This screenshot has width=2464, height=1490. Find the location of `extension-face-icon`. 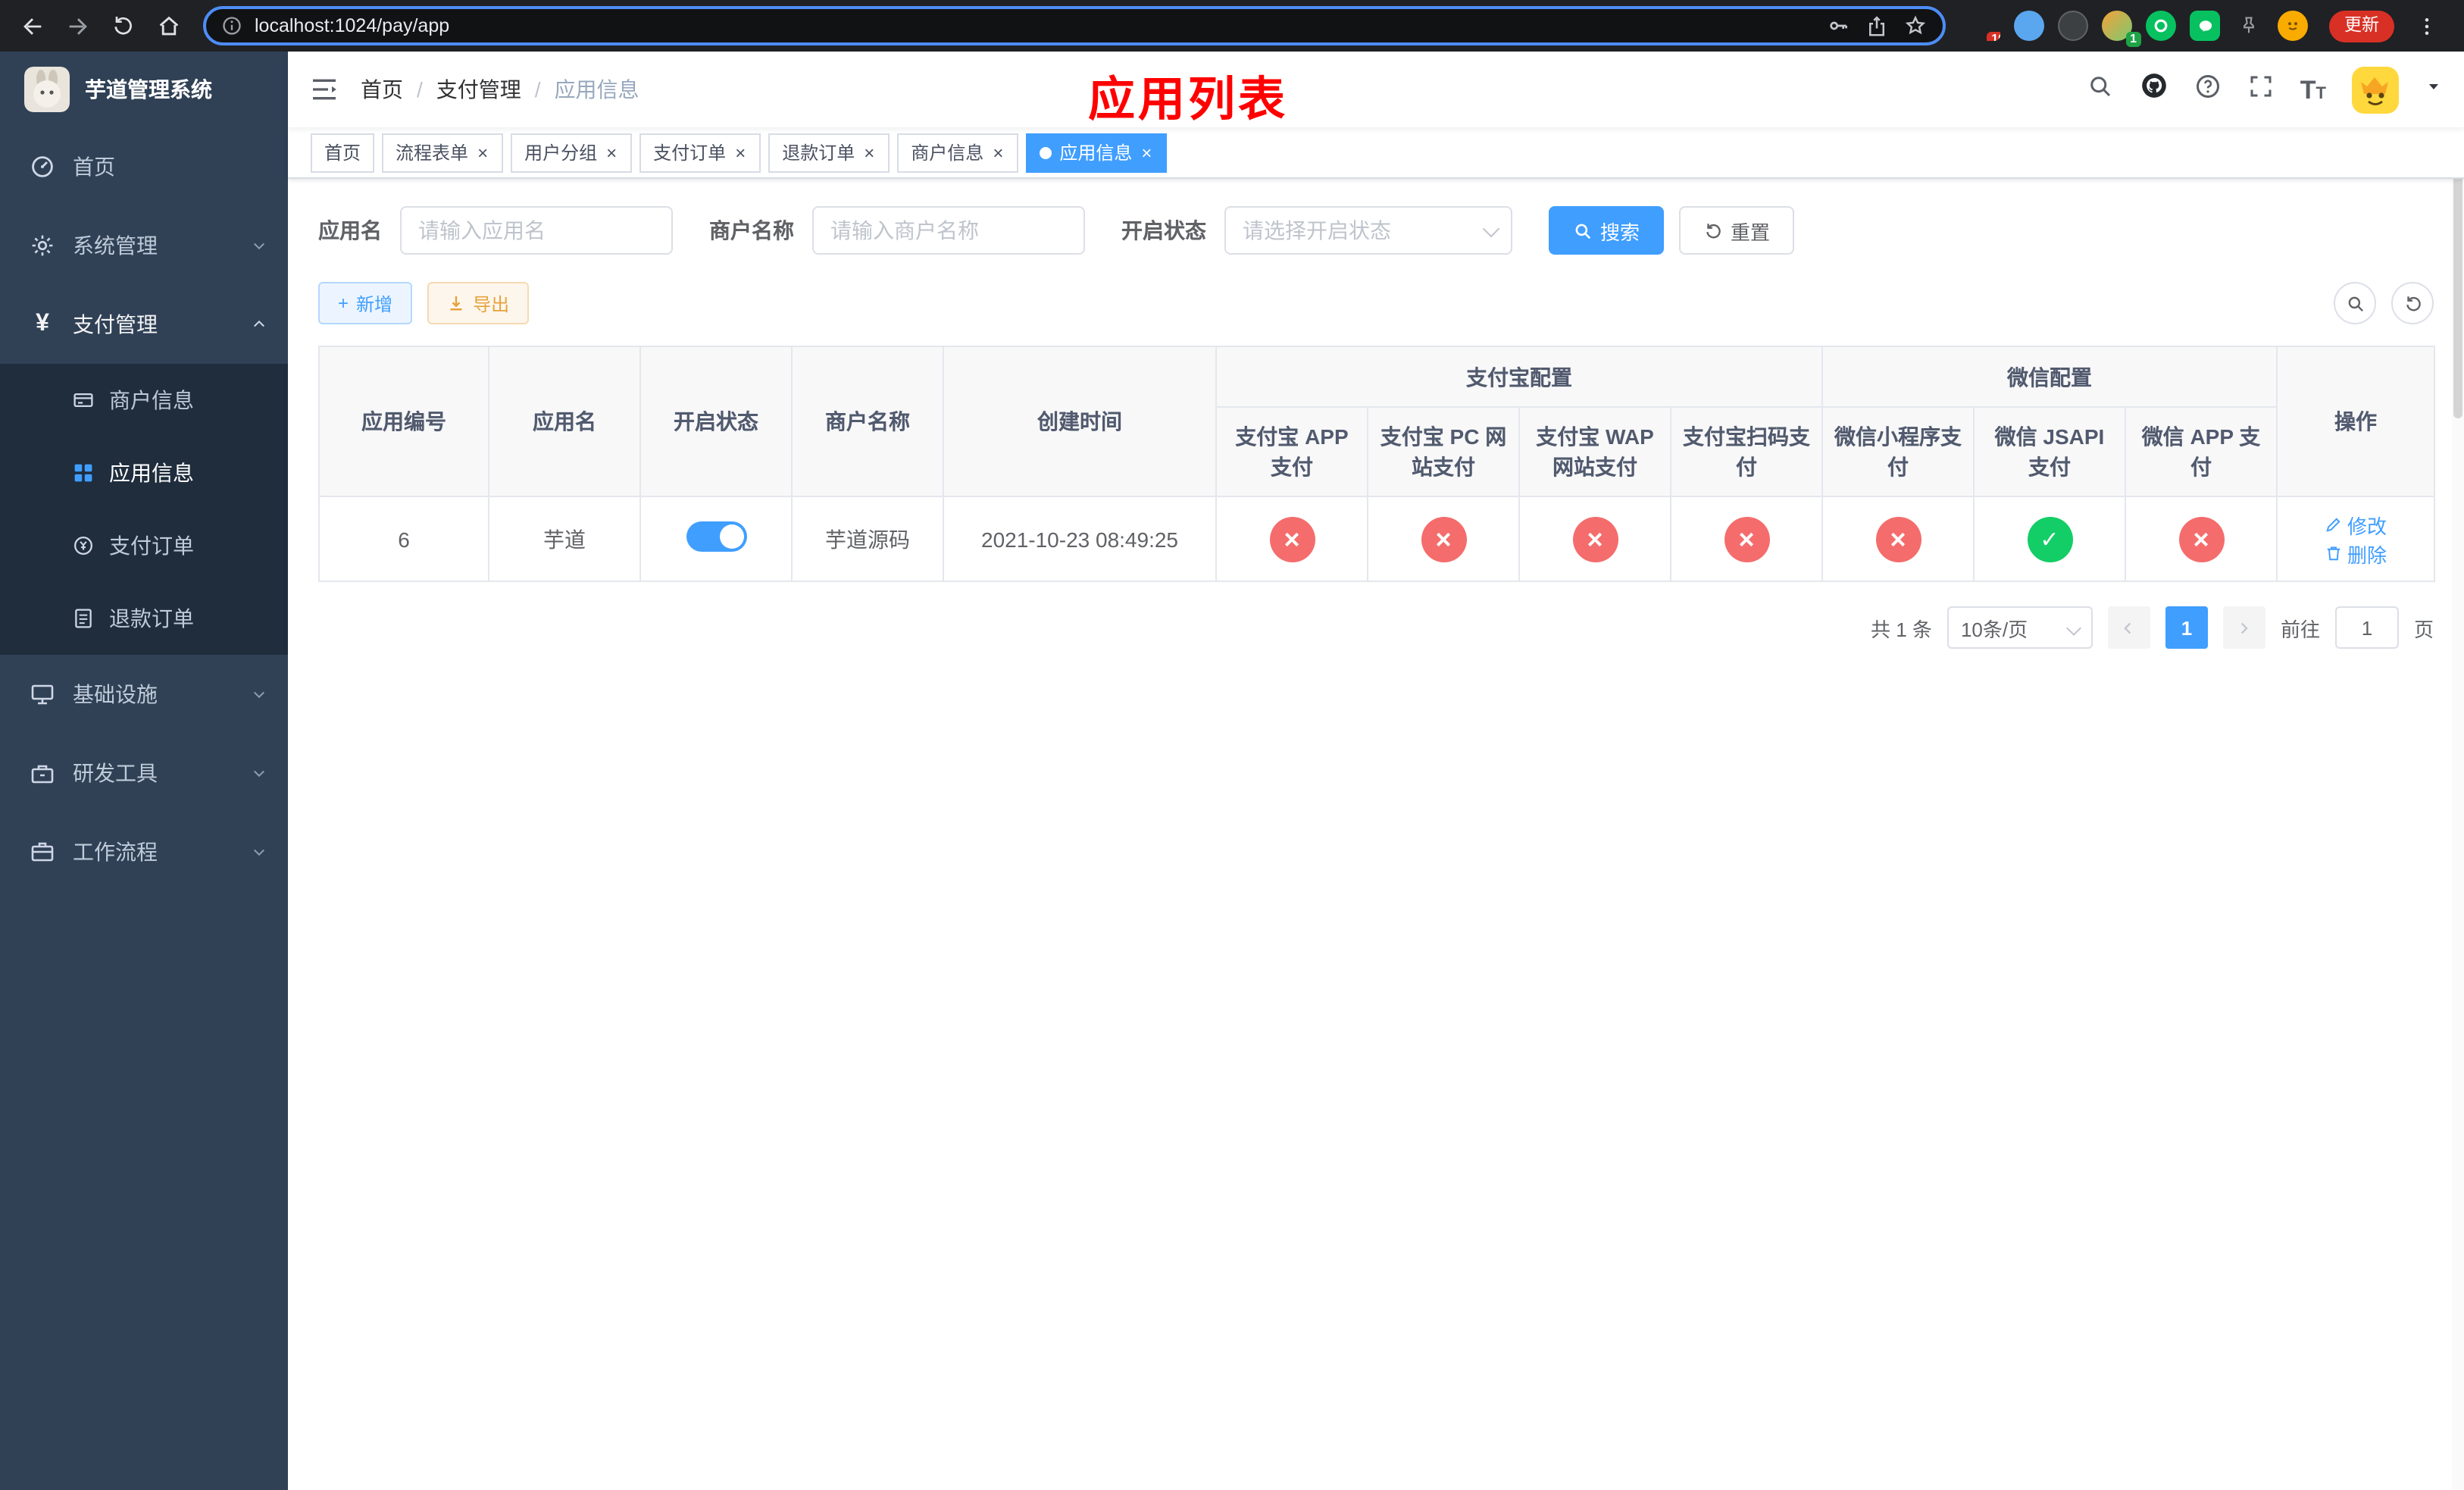

extension-face-icon is located at coordinates (2293, 26).